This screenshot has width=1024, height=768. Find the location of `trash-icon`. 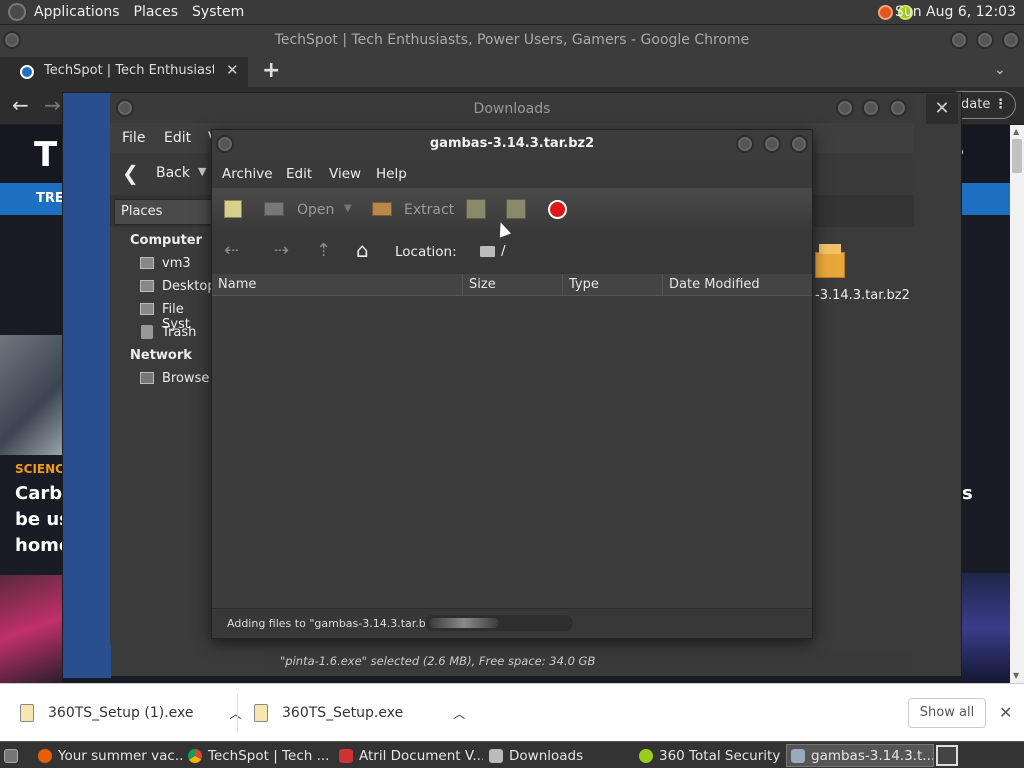

trash-icon is located at coordinates (147, 332).